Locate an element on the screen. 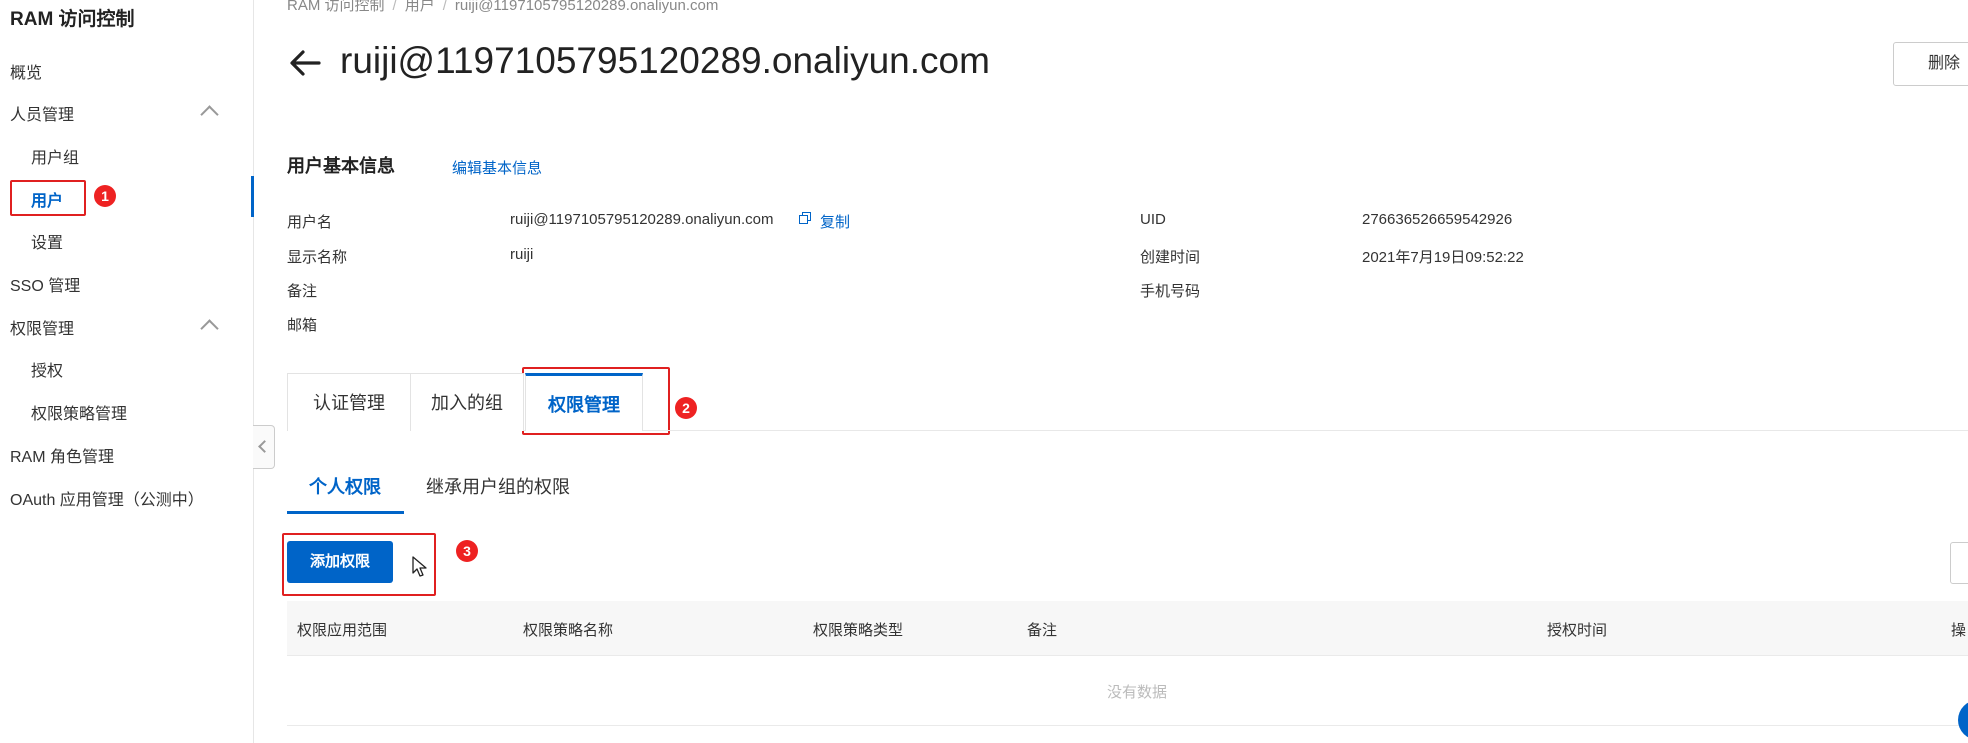 The image size is (1968, 743). sidebar-item-oauth: OAuth 应用管理（公测中） is located at coordinates (107, 498).